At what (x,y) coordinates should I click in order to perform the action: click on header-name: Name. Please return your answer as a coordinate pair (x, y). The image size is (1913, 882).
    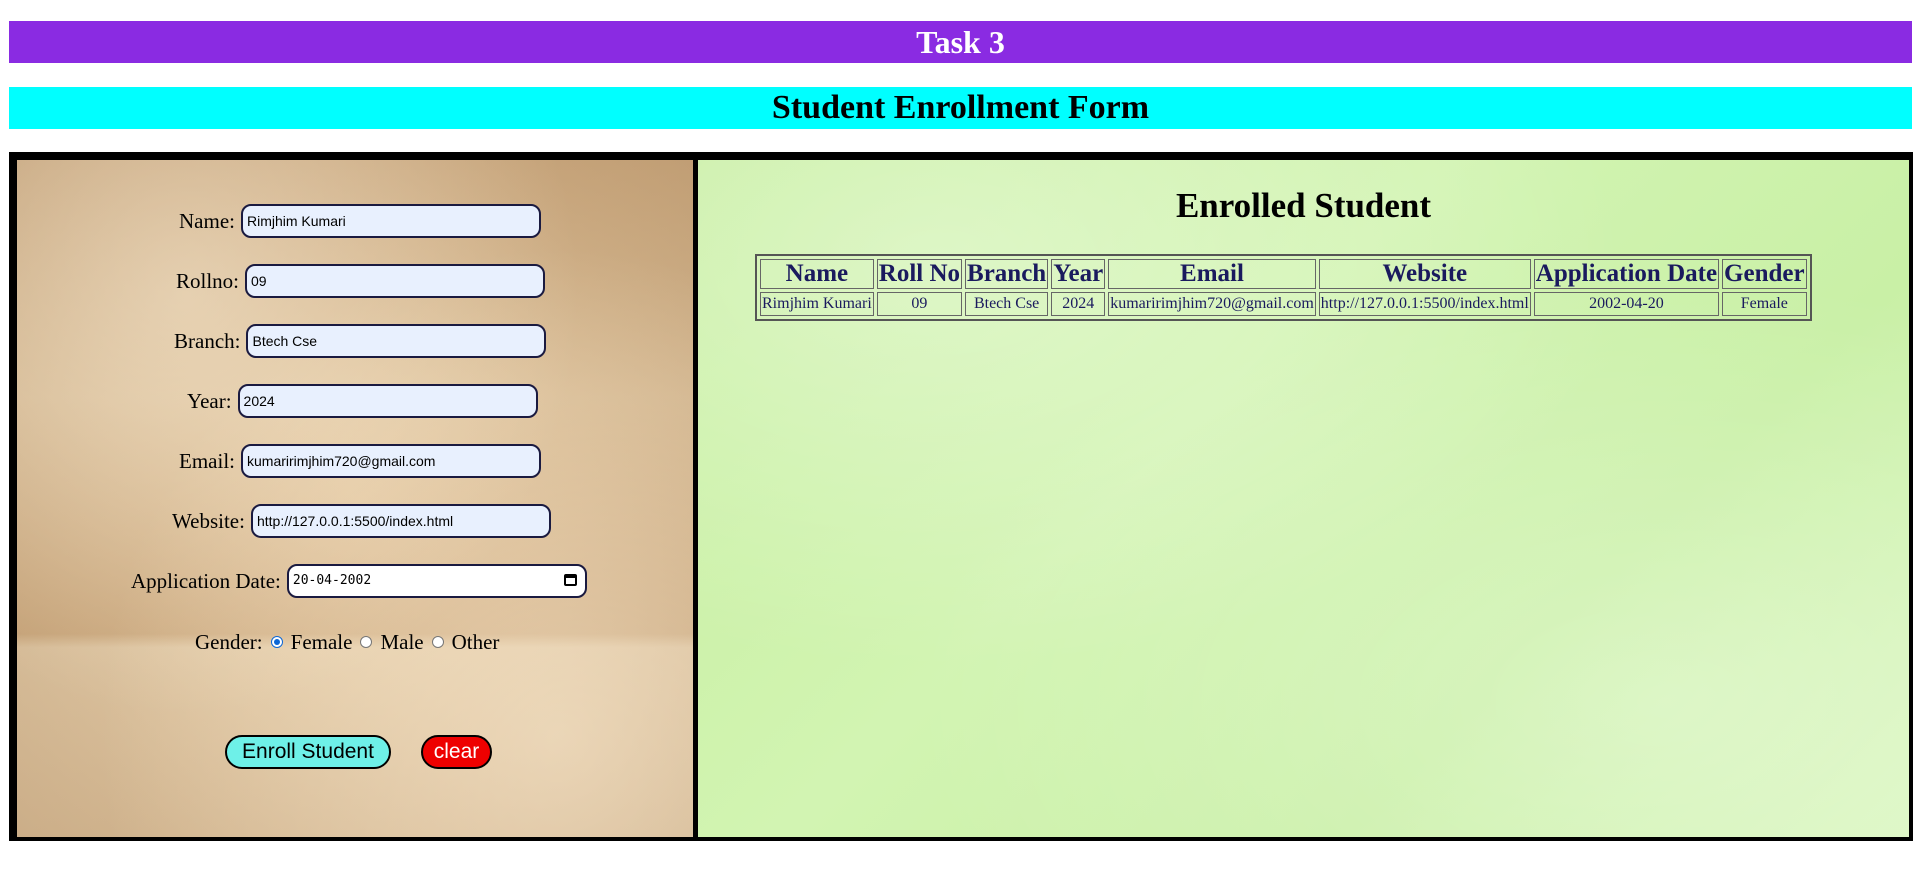
    Looking at the image, I should click on (817, 274).